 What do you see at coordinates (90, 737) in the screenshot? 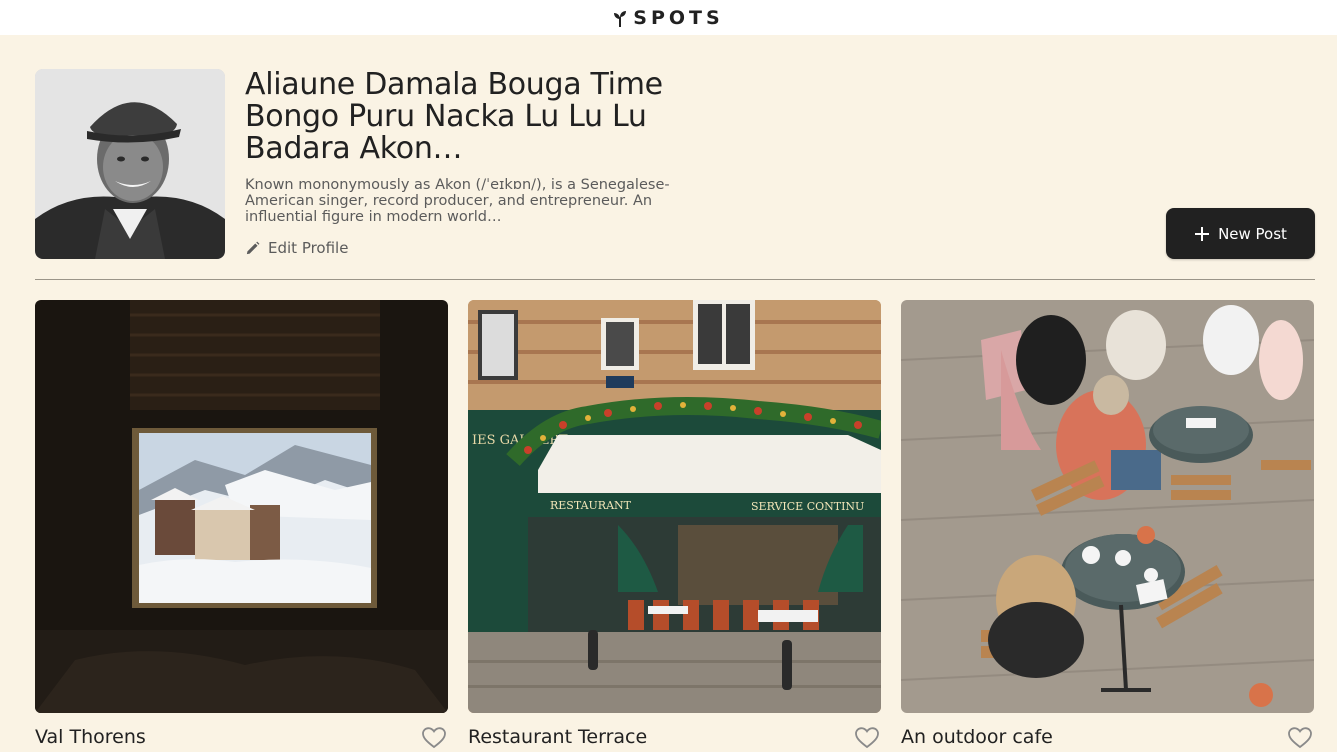
I see `card-title: Val Thorens` at bounding box center [90, 737].